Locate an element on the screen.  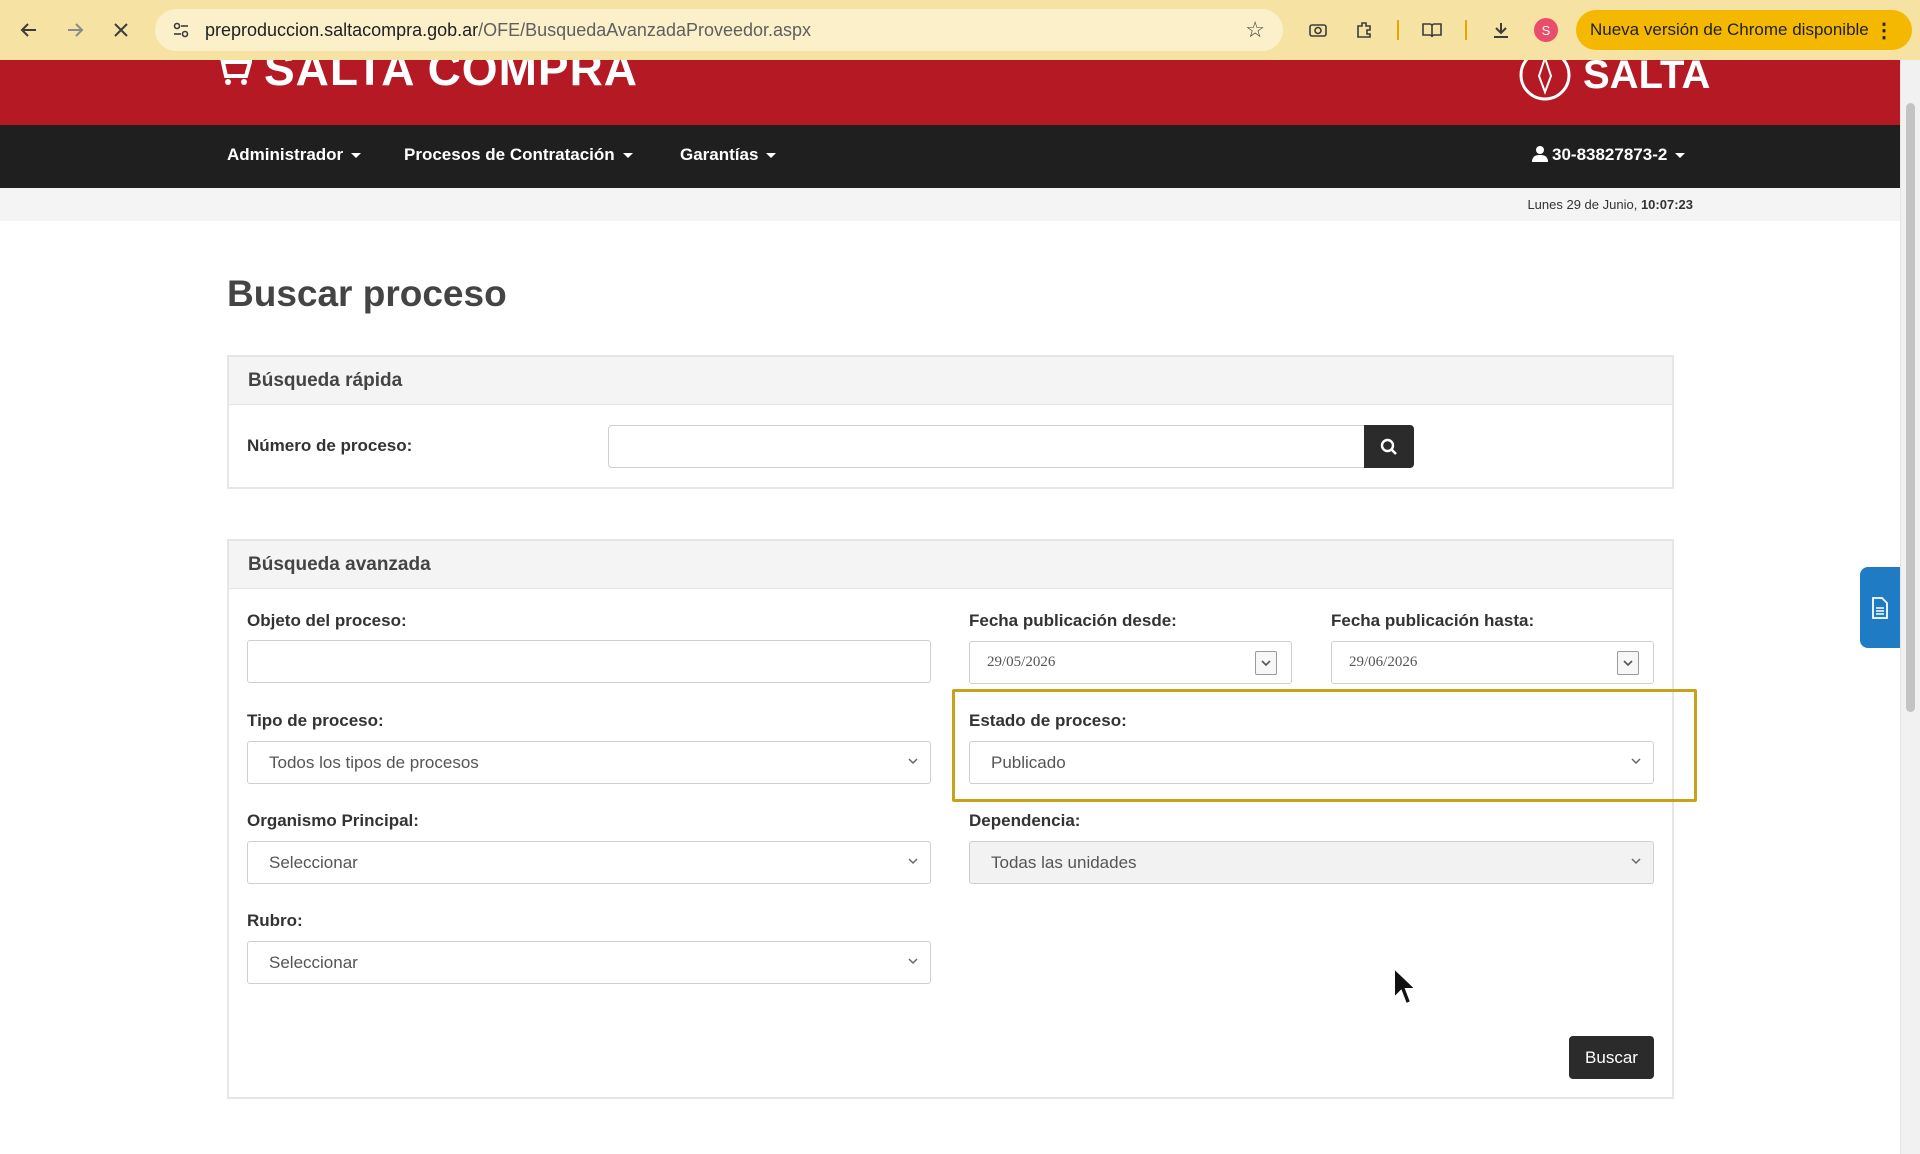
nav-administrador: Administrador is located at coordinates (294, 155).